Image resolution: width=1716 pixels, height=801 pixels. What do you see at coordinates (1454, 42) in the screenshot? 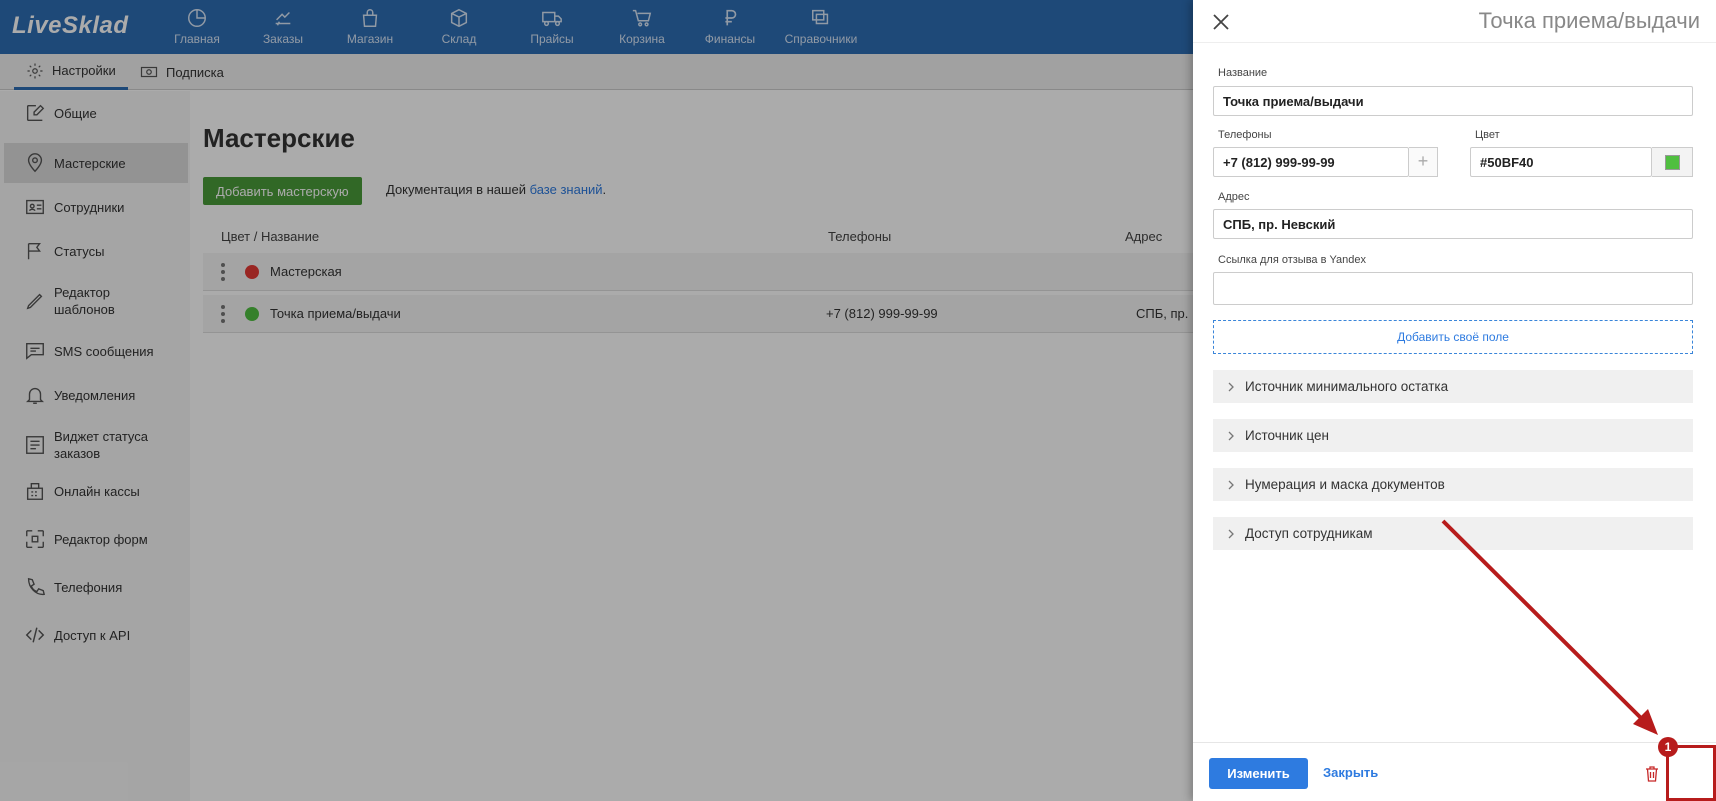
I see `divider` at bounding box center [1454, 42].